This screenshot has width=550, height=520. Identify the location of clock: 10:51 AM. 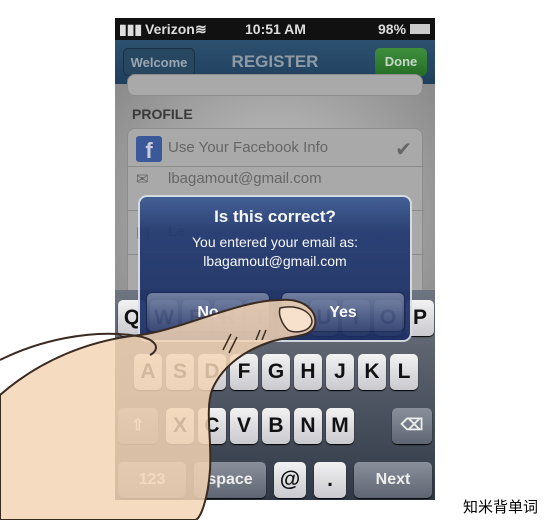
(275, 29).